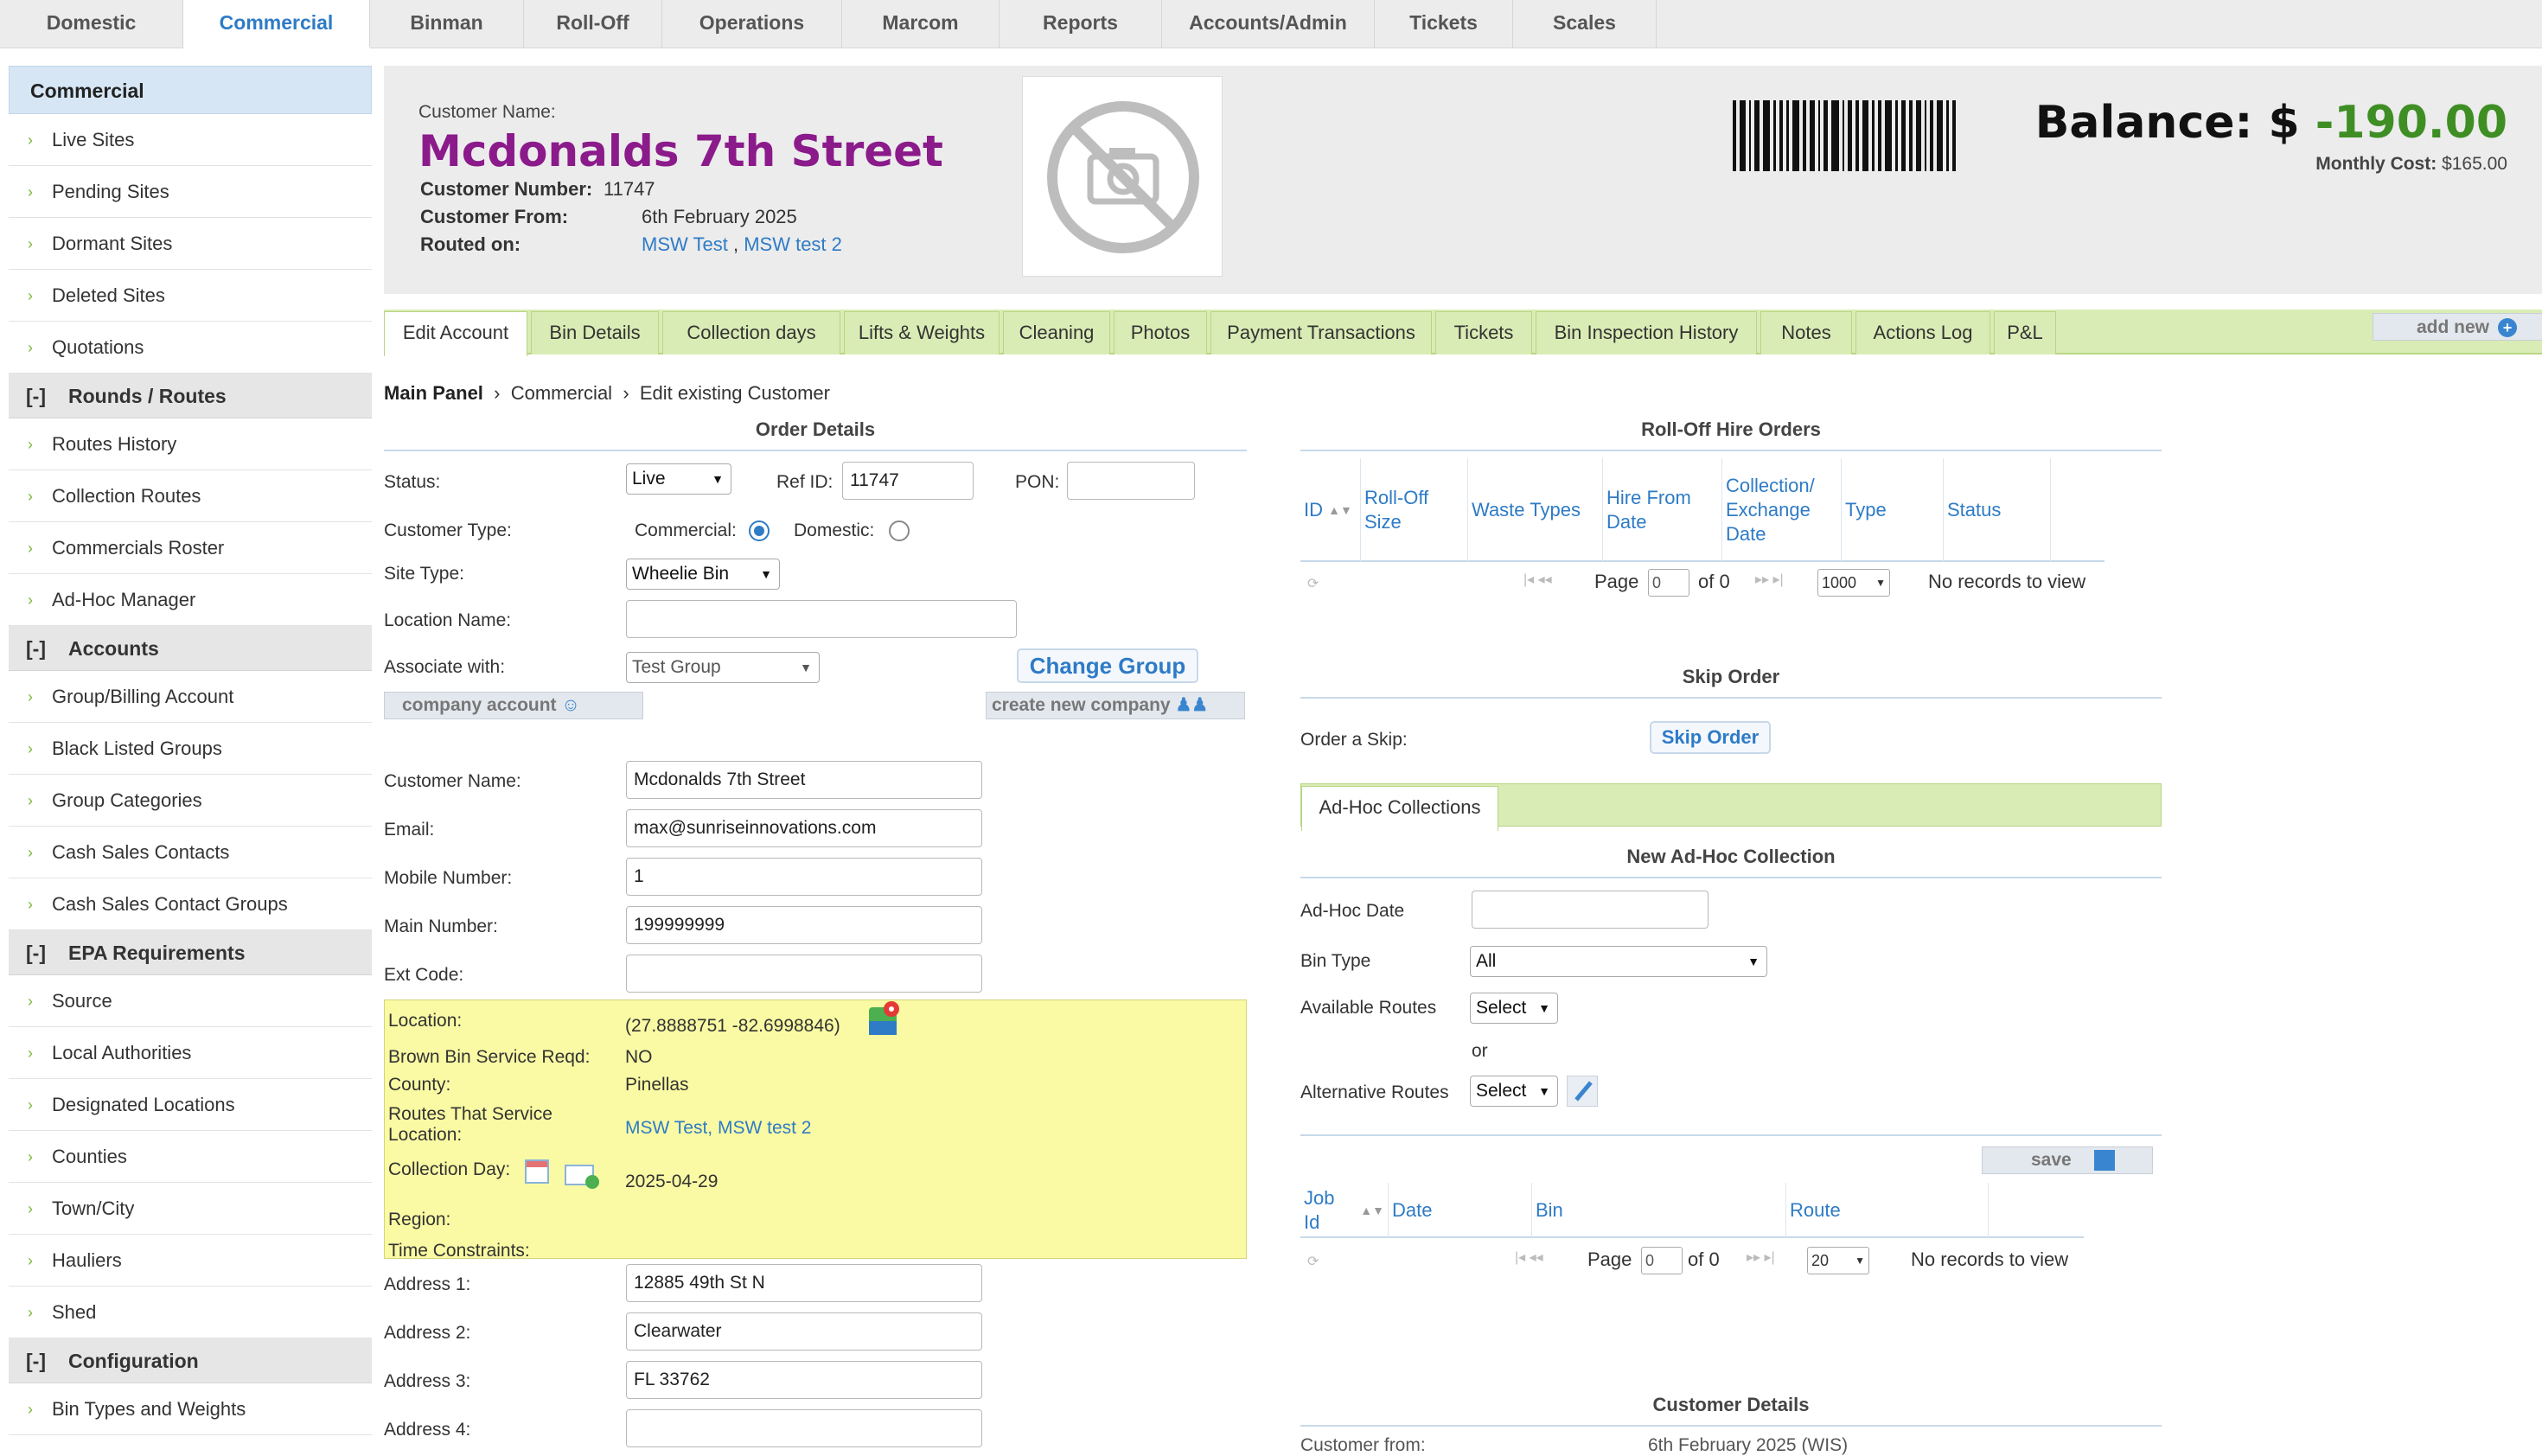 This screenshot has height=1456, width=2542. I want to click on tab-bin-inspection-history: Bin Inspection History, so click(1646, 333).